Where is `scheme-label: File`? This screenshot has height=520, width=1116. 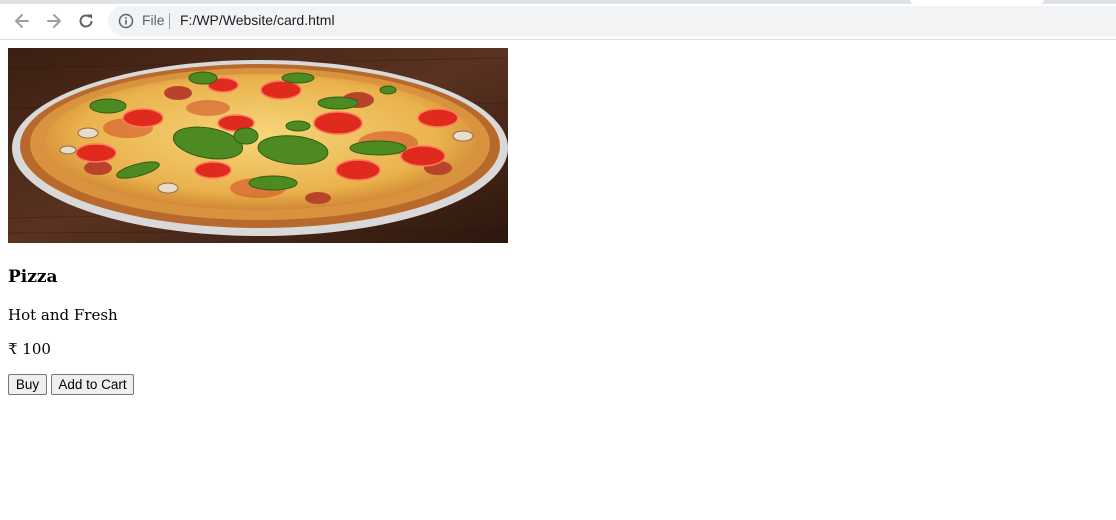
scheme-label: File is located at coordinates (153, 20).